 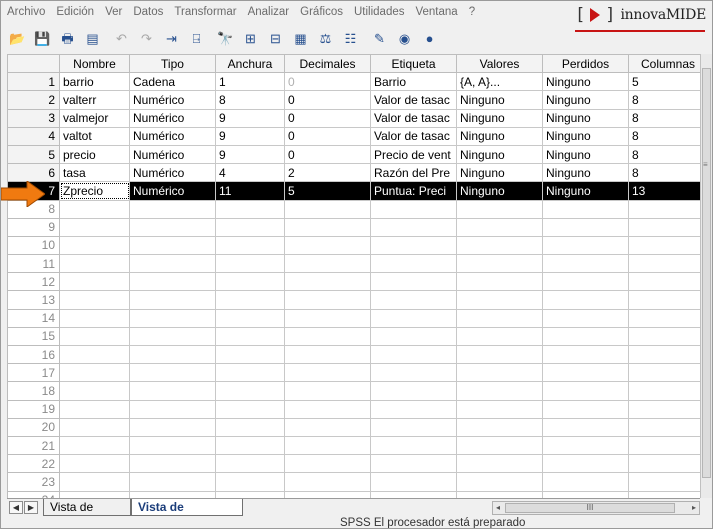 I want to click on empty-row: 22, so click(x=353, y=464).